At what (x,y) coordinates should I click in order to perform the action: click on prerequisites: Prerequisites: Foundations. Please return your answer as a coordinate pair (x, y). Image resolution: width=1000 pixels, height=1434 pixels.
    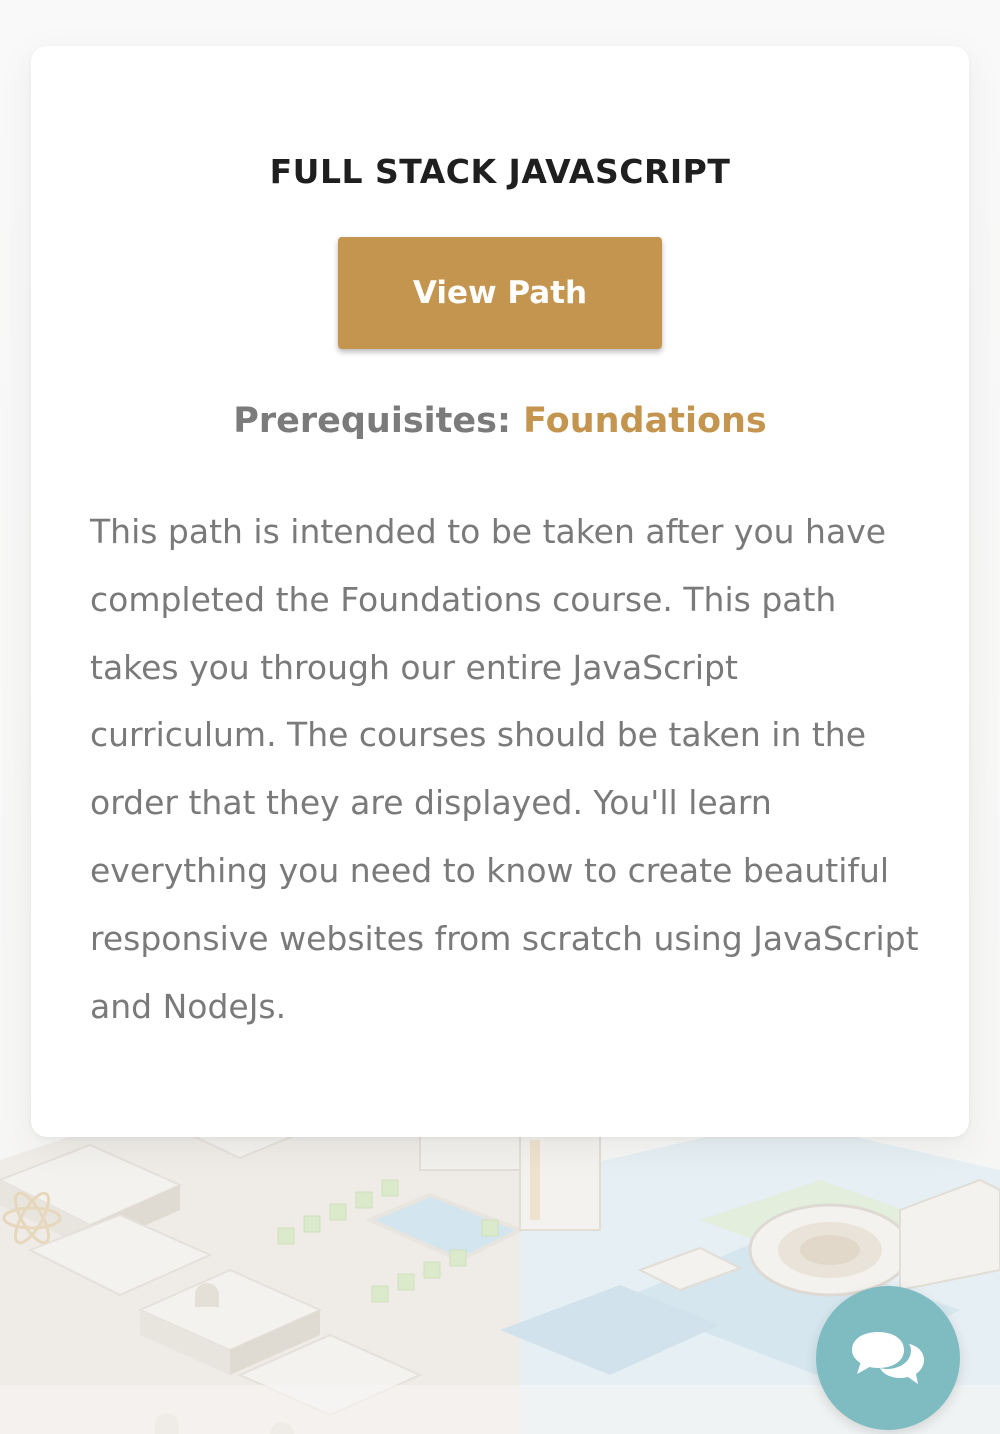
    Looking at the image, I should click on (500, 421).